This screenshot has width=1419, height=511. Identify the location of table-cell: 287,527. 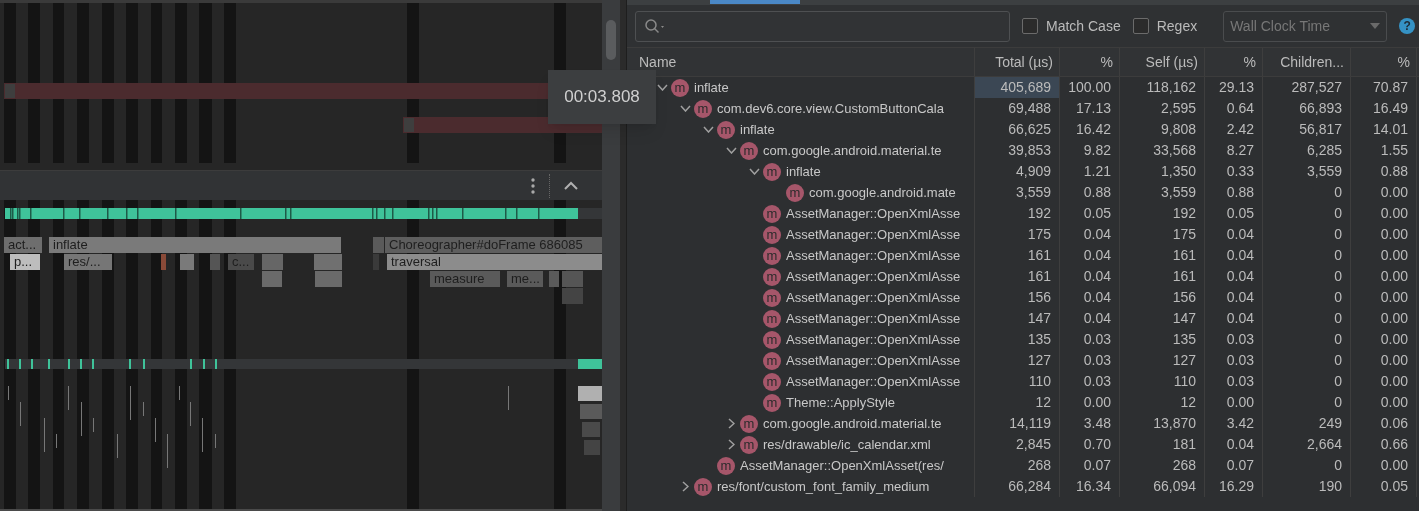
(1307, 87).